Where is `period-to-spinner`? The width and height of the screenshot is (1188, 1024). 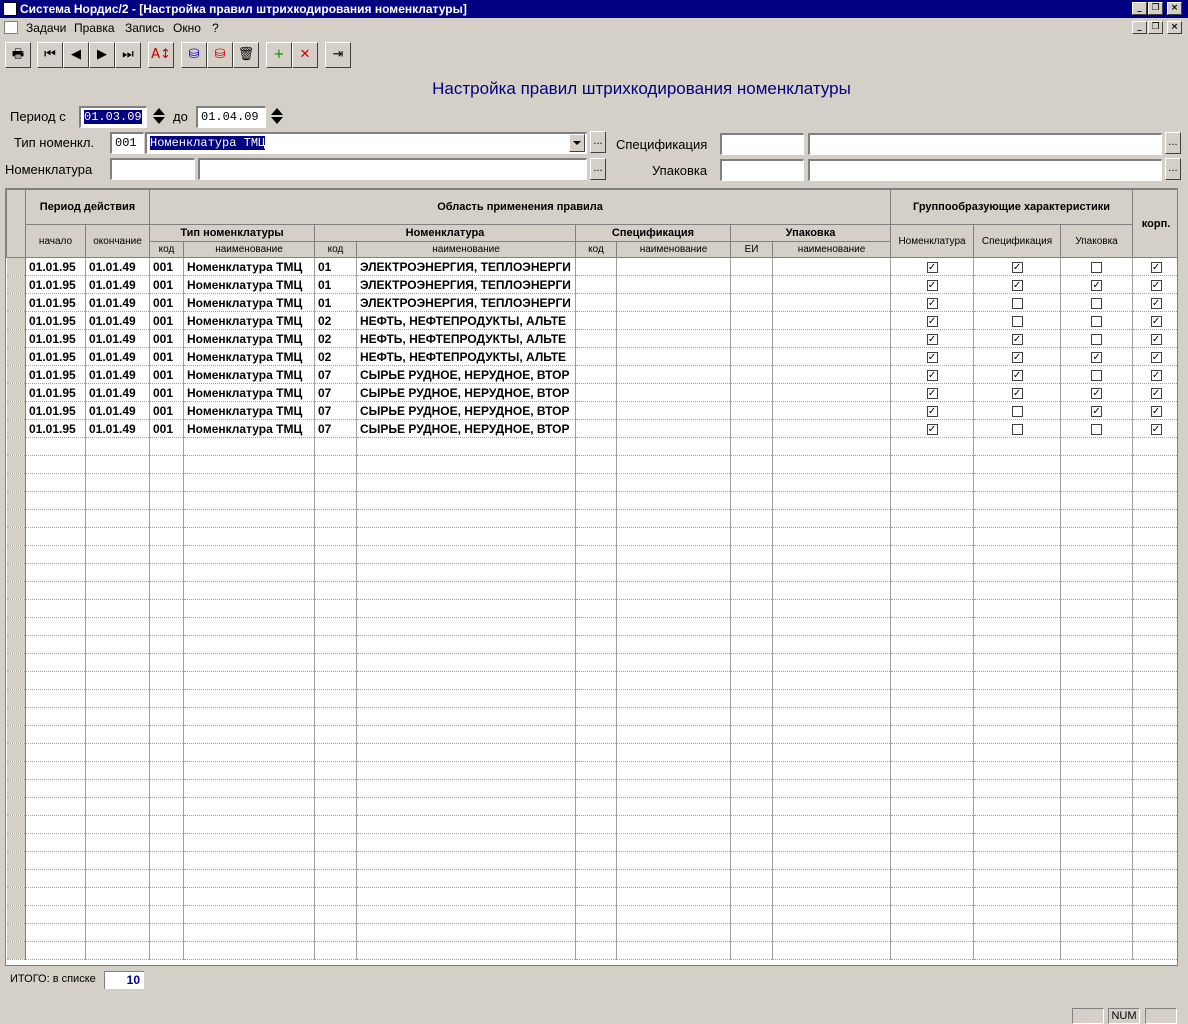 period-to-spinner is located at coordinates (277, 117).